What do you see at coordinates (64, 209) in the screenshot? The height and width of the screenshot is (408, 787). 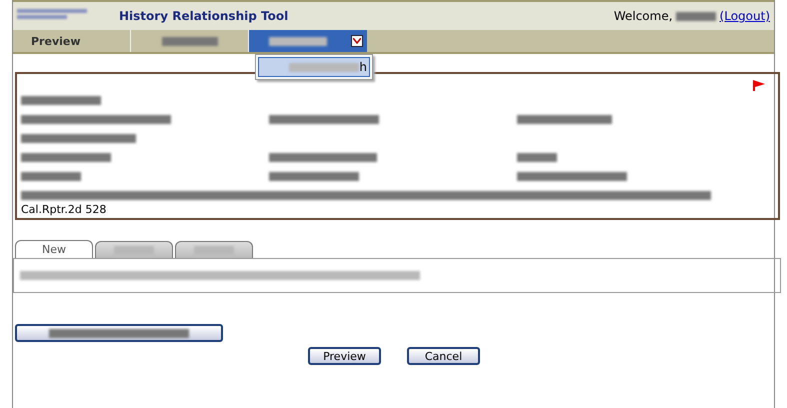 I see `citation-text: Cal.Rptr.2d 528` at bounding box center [64, 209].